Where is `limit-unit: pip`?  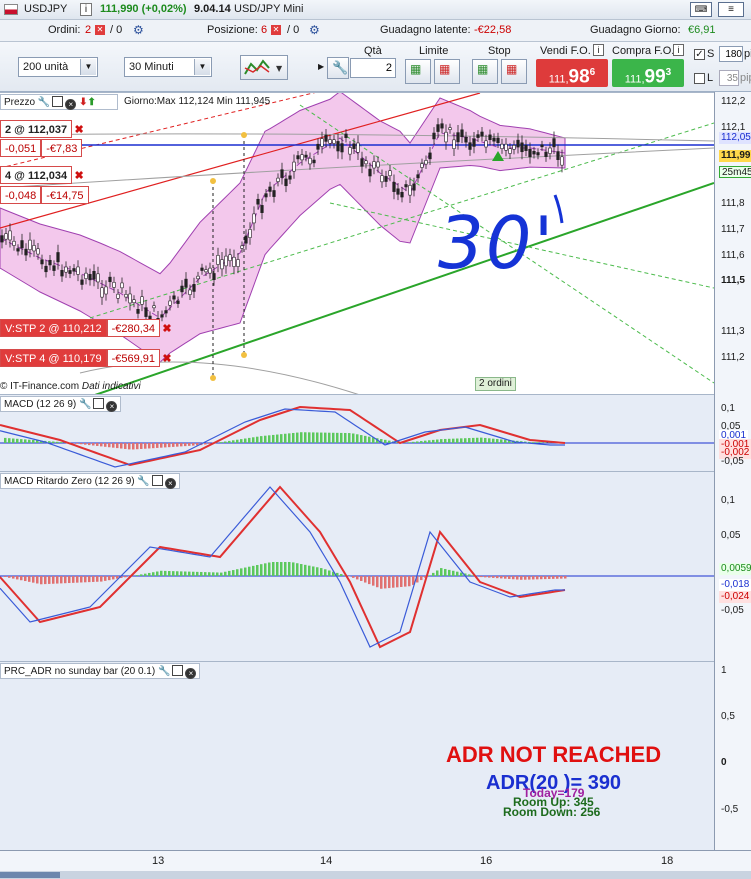 limit-unit: pip is located at coordinates (745, 78).